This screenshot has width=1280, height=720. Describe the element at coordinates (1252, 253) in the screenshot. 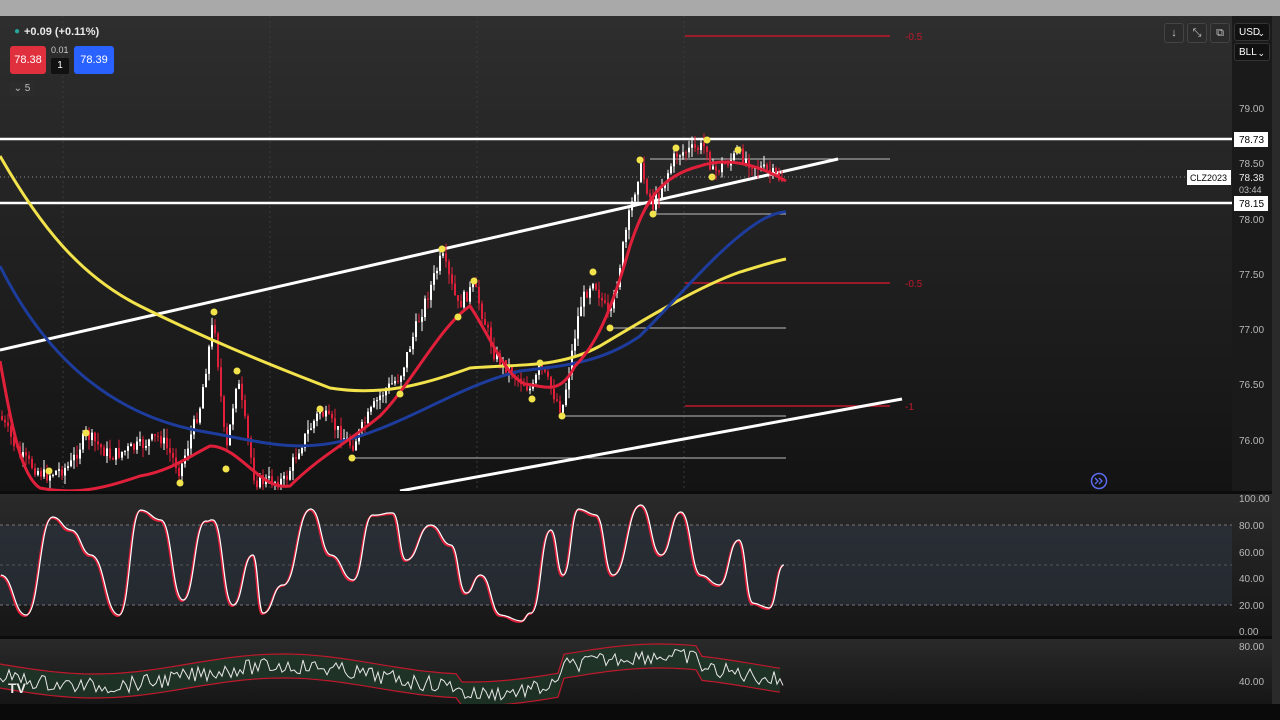

I see `price-axis-background` at that location.